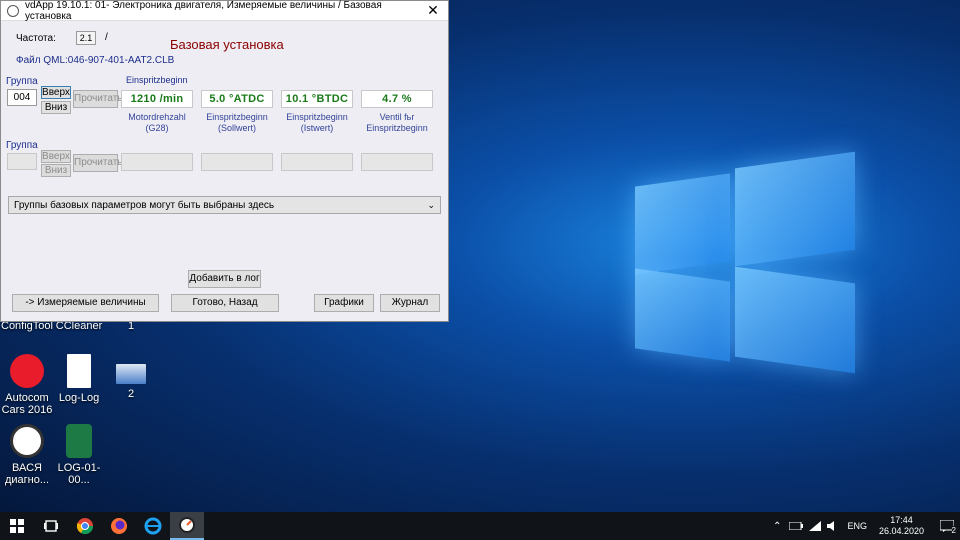  Describe the element at coordinates (433, 10) in the screenshot. I see `close-button: ✕` at that location.